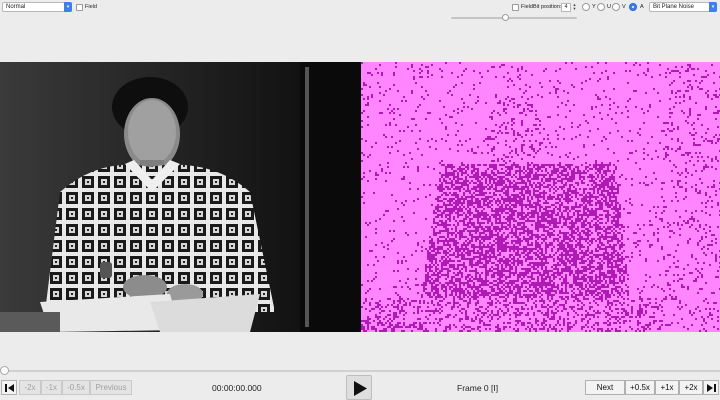 Image resolution: width=720 pixels, height=400 pixels. Describe the element at coordinates (674, 7) in the screenshot. I see `filter-select-value: Bit Plane Noise` at that location.